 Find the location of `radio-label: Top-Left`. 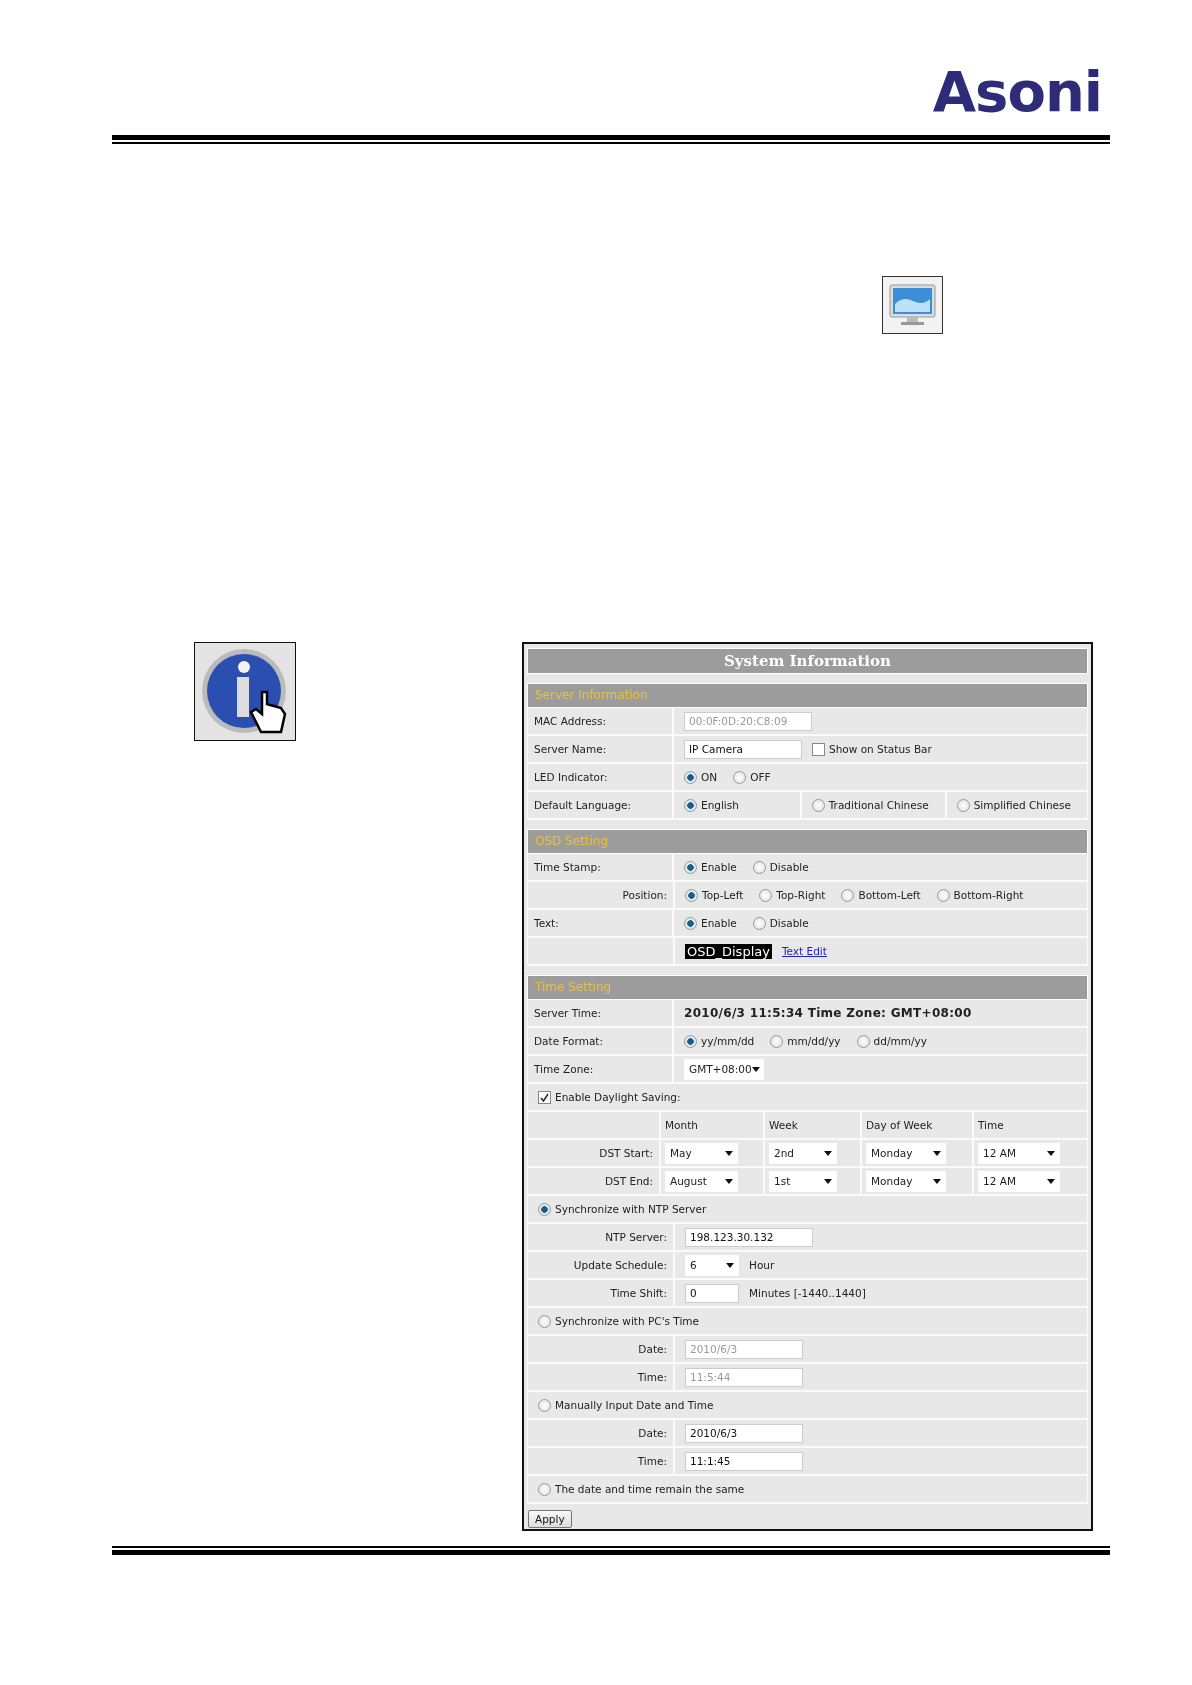

radio-label: Top-Left is located at coordinates (723, 895).